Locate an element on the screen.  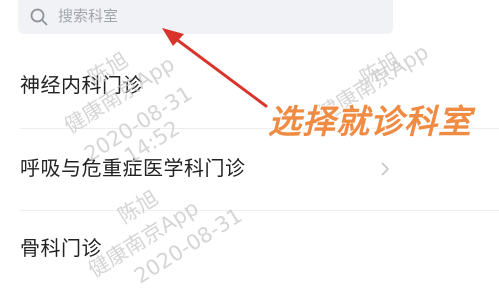
divider is located at coordinates (259, 210).